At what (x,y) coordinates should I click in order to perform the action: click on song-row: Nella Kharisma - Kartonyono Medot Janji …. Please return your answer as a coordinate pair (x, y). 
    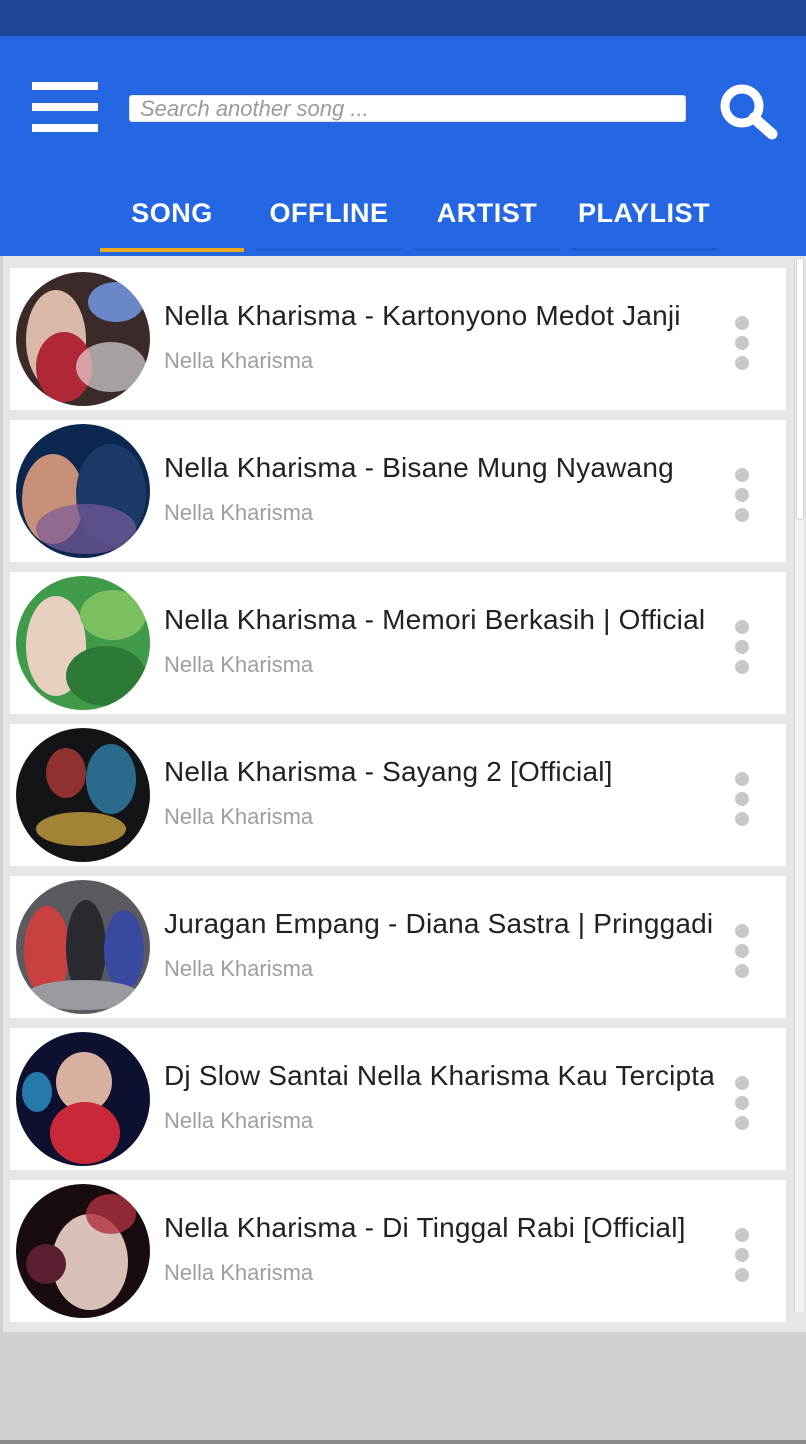
    Looking at the image, I should click on (398, 339).